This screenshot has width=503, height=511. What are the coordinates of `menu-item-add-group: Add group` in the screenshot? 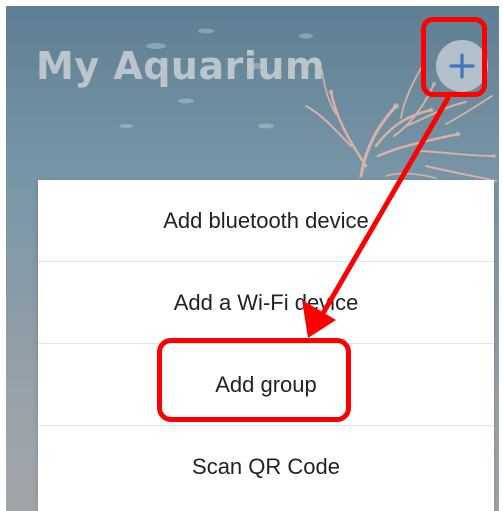 It's located at (266, 385).